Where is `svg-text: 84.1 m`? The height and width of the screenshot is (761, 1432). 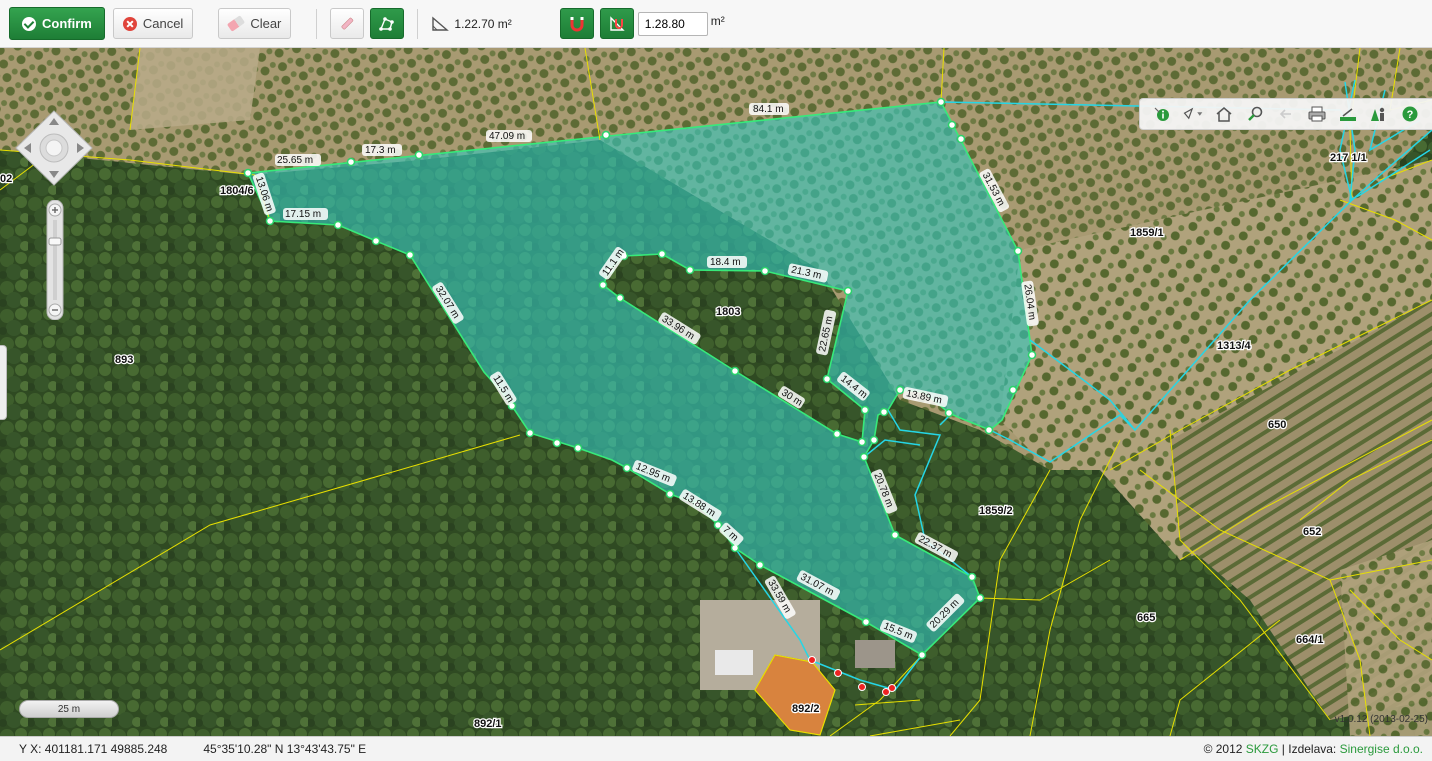
svg-text: 84.1 m is located at coordinates (768, 109).